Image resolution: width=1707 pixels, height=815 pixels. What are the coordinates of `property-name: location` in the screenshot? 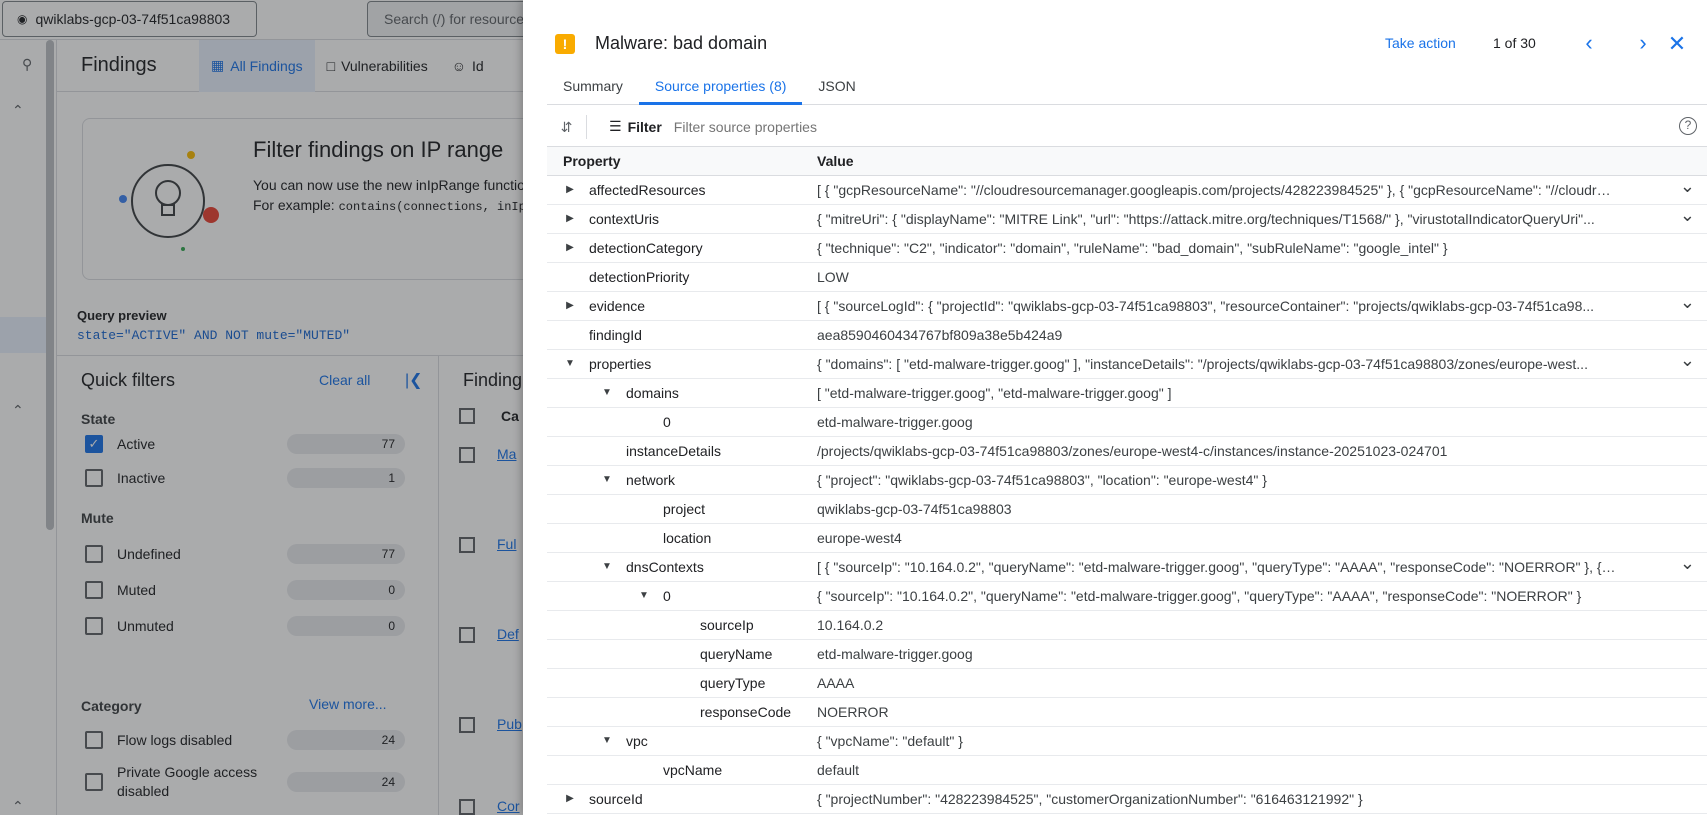 It's located at (687, 538).